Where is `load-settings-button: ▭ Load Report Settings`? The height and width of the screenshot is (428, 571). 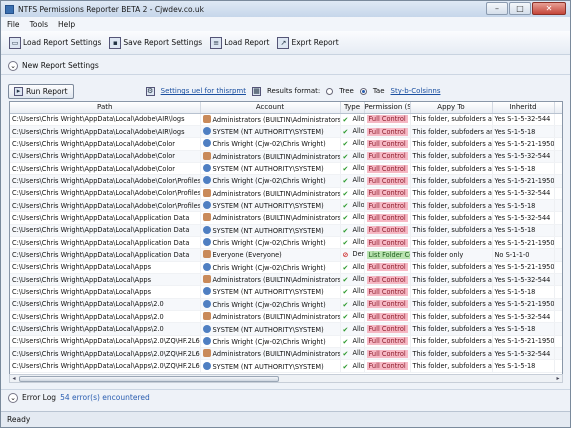 load-settings-button: ▭ Load Report Settings is located at coordinates (55, 43).